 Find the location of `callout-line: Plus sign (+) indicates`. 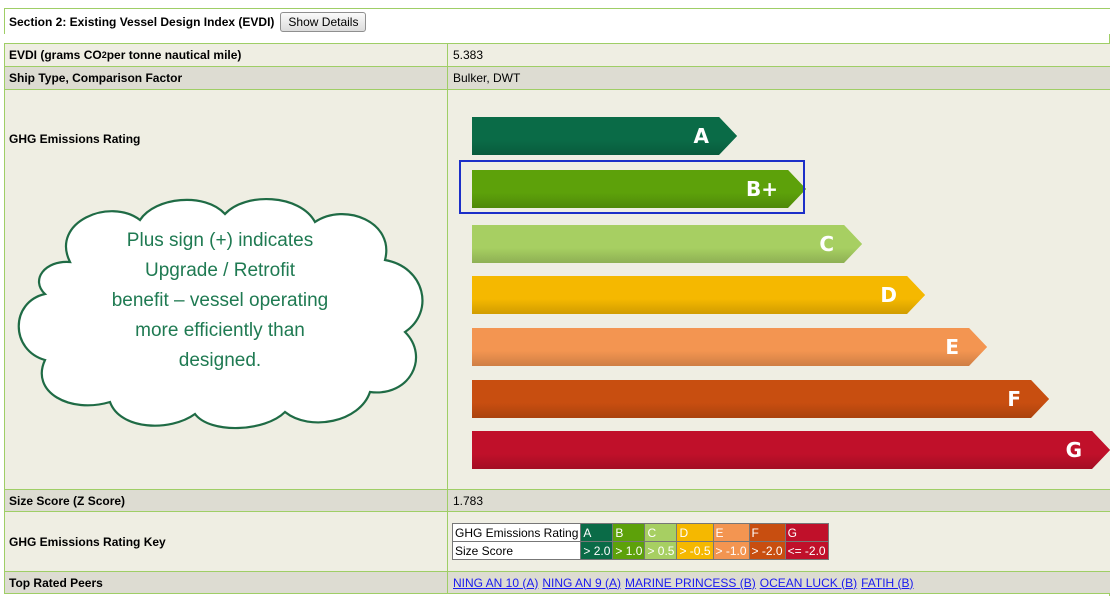

callout-line: Plus sign (+) indicates is located at coordinates (220, 240).